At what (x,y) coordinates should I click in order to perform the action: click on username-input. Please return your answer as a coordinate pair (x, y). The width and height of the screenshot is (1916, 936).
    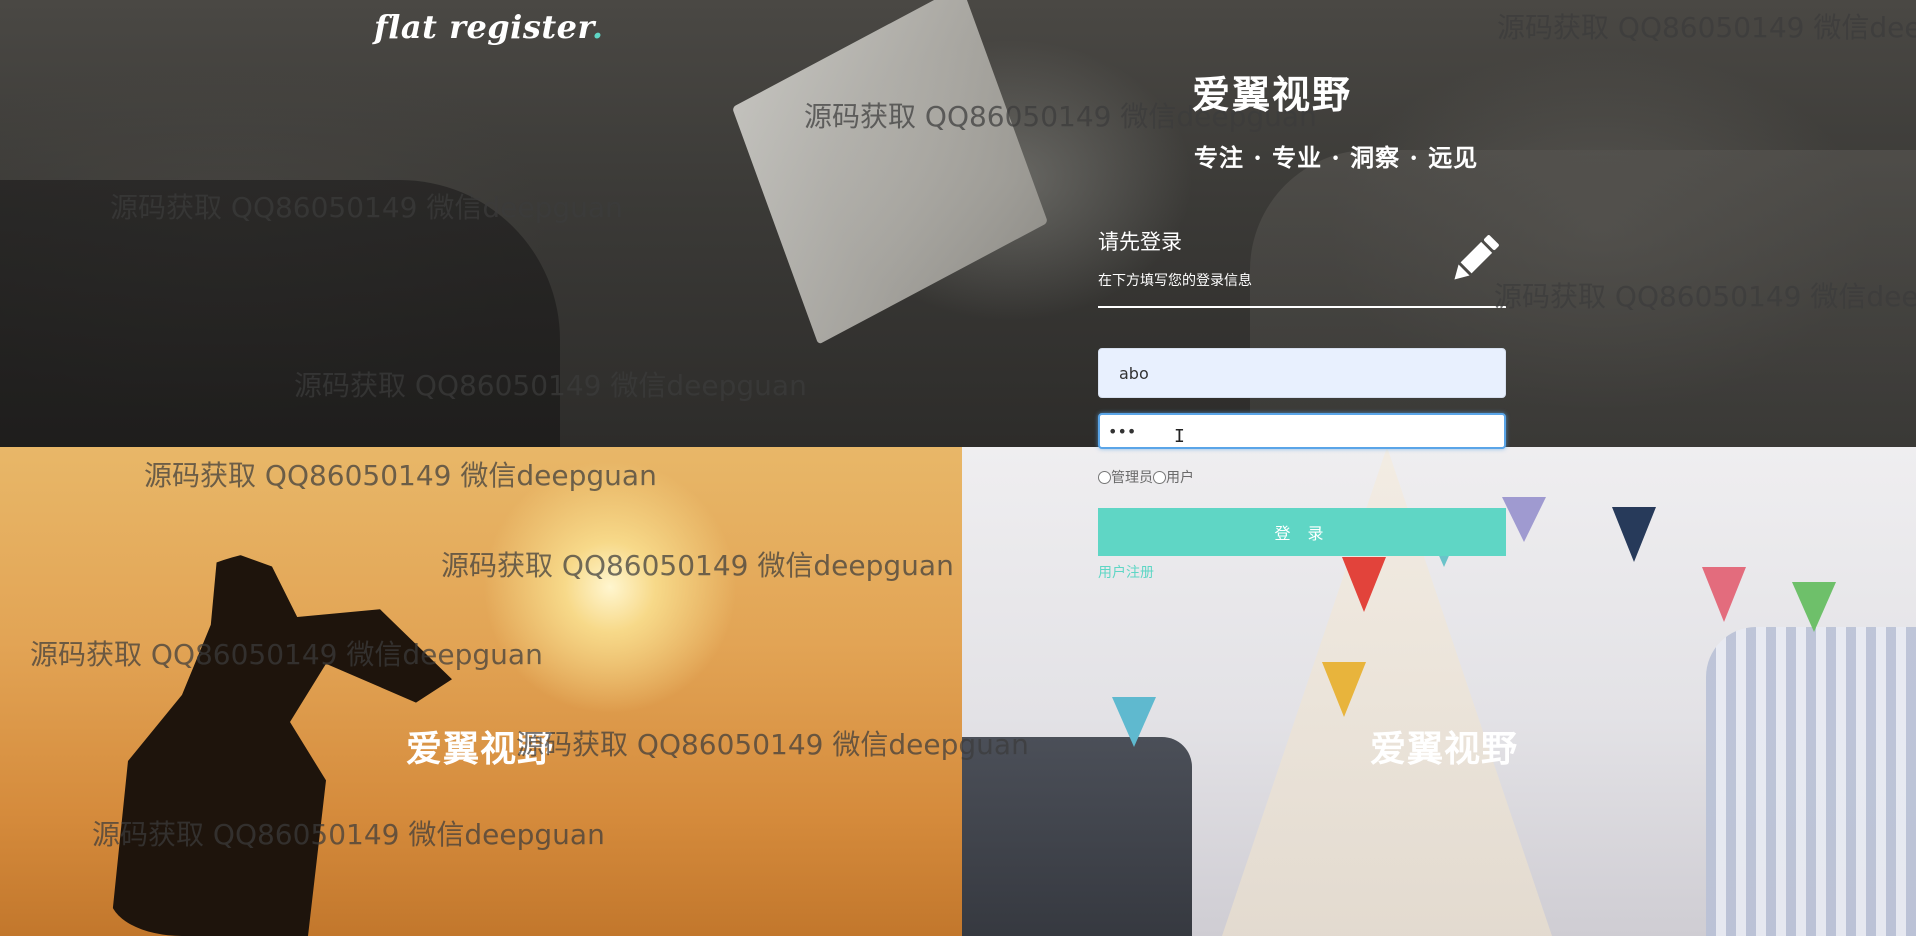
    Looking at the image, I should click on (1302, 373).